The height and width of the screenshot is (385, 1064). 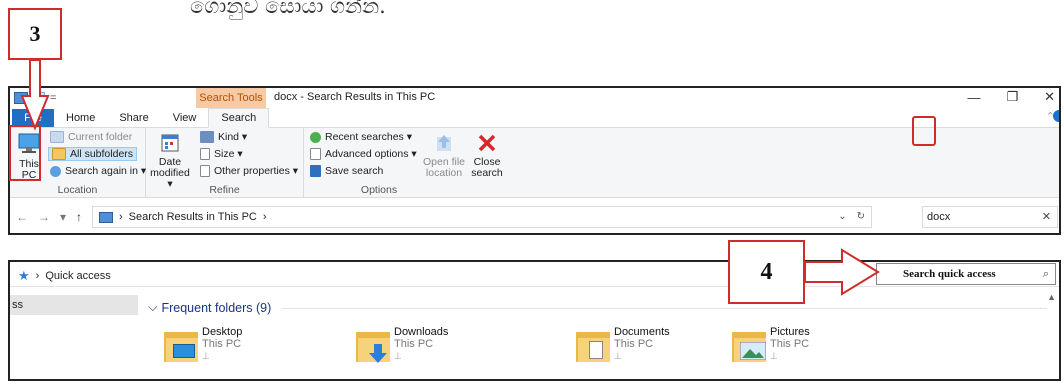 What do you see at coordinates (766, 272) in the screenshot?
I see `callout-step-4: 4` at bounding box center [766, 272].